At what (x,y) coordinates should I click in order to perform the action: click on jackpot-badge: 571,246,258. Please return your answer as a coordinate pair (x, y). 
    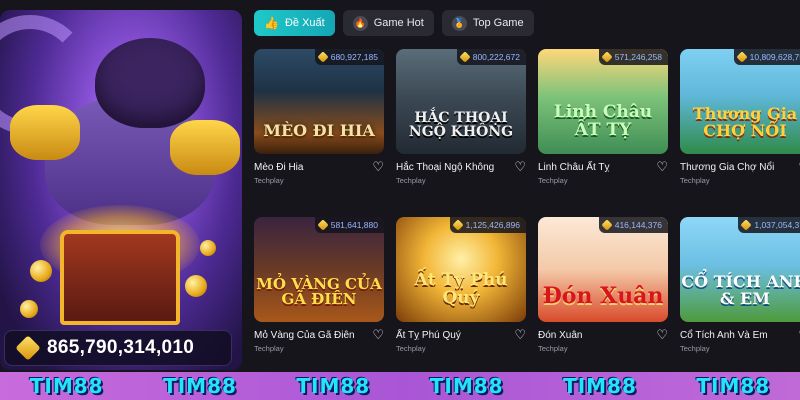
    Looking at the image, I should click on (633, 57).